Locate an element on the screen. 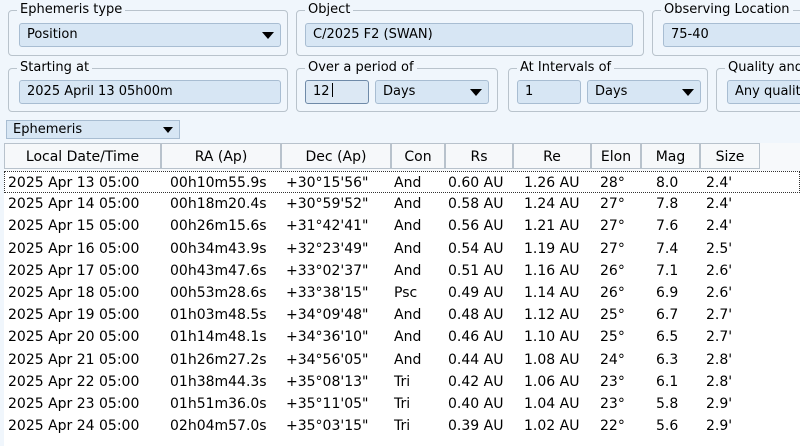 The width and height of the screenshot is (800, 446). cell-elon: 26° is located at coordinates (612, 270).